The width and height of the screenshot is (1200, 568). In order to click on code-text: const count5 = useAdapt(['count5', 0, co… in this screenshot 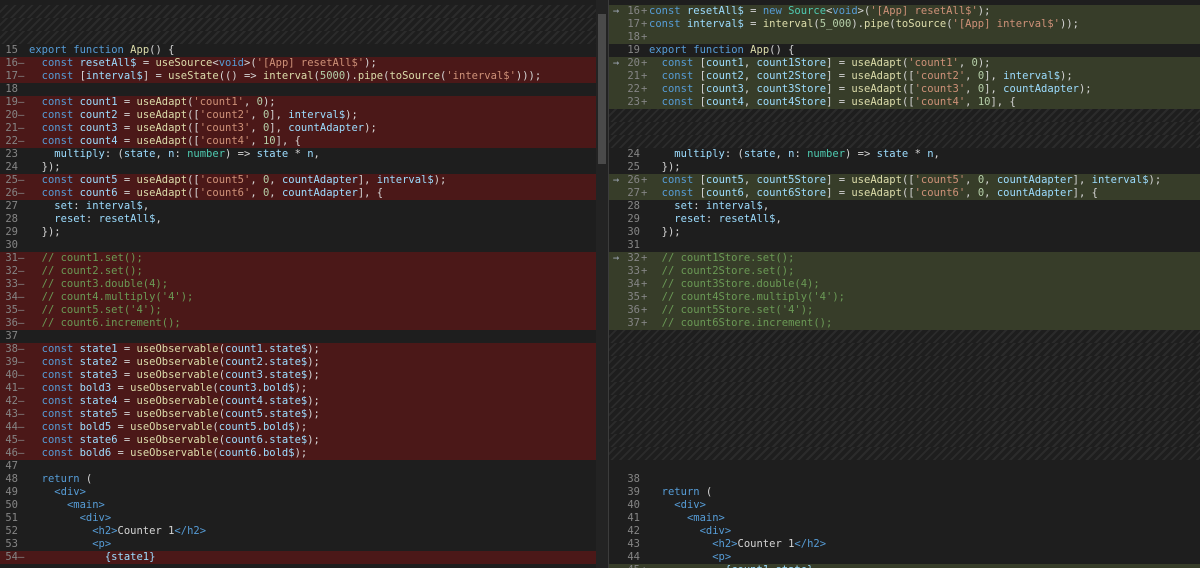, I will do `click(318, 180)`.